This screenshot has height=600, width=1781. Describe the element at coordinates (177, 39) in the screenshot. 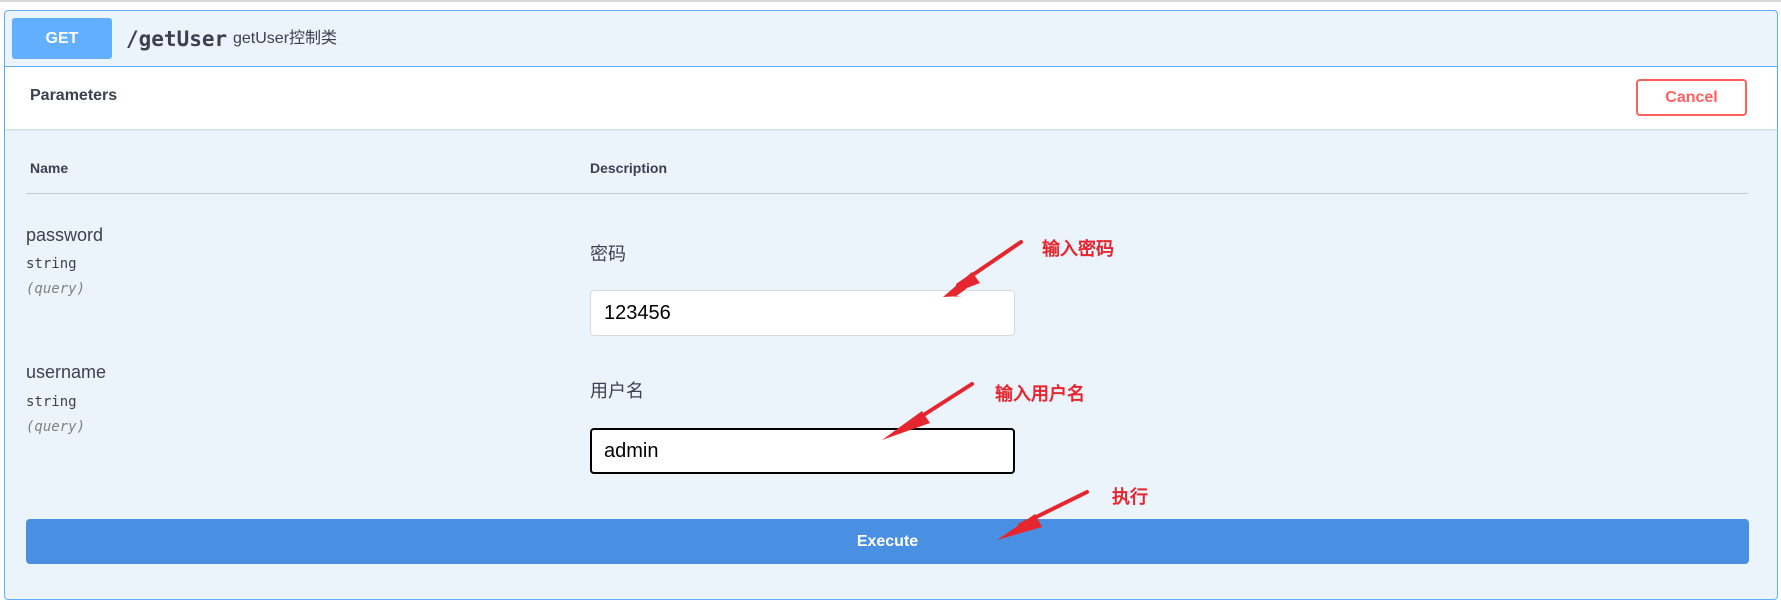

I see `operation-path: /getUser` at that location.